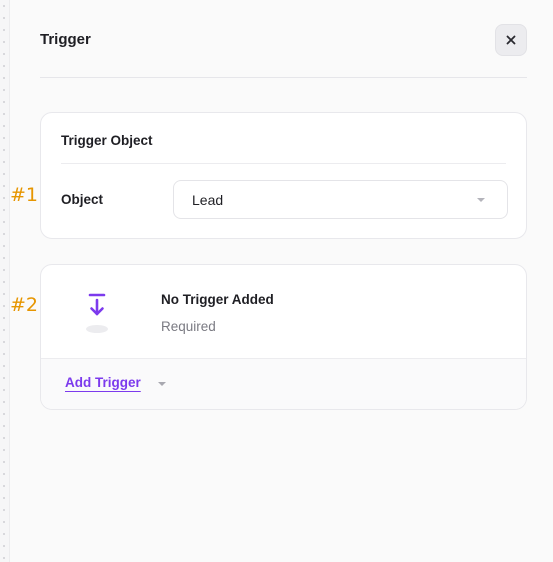 This screenshot has width=553, height=562. Describe the element at coordinates (103, 382) in the screenshot. I see `add-trigger-link: Add Trigger` at that location.